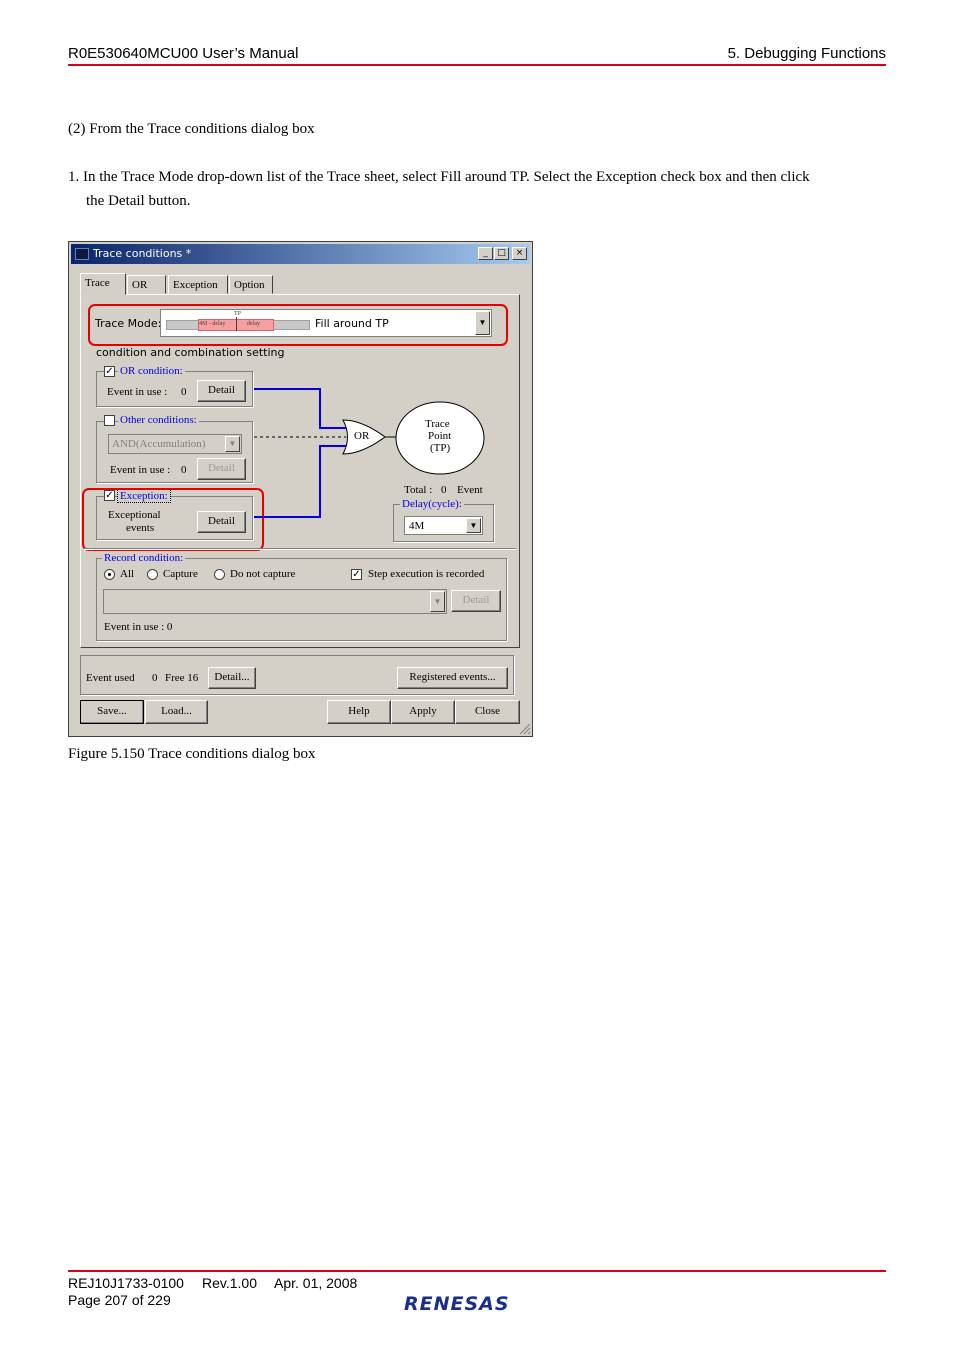 This screenshot has height=1350, width=954. What do you see at coordinates (440, 436) in the screenshot?
I see `trace-point-line2: Point` at bounding box center [440, 436].